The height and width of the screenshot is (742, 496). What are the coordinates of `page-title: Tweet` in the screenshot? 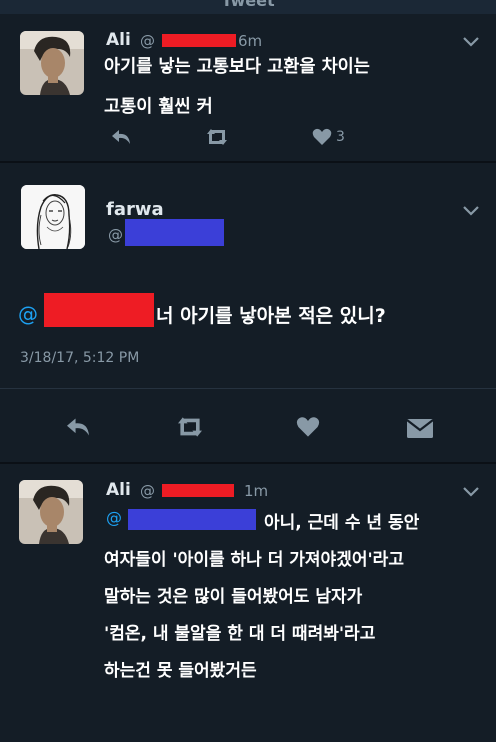 It's located at (248, 5).